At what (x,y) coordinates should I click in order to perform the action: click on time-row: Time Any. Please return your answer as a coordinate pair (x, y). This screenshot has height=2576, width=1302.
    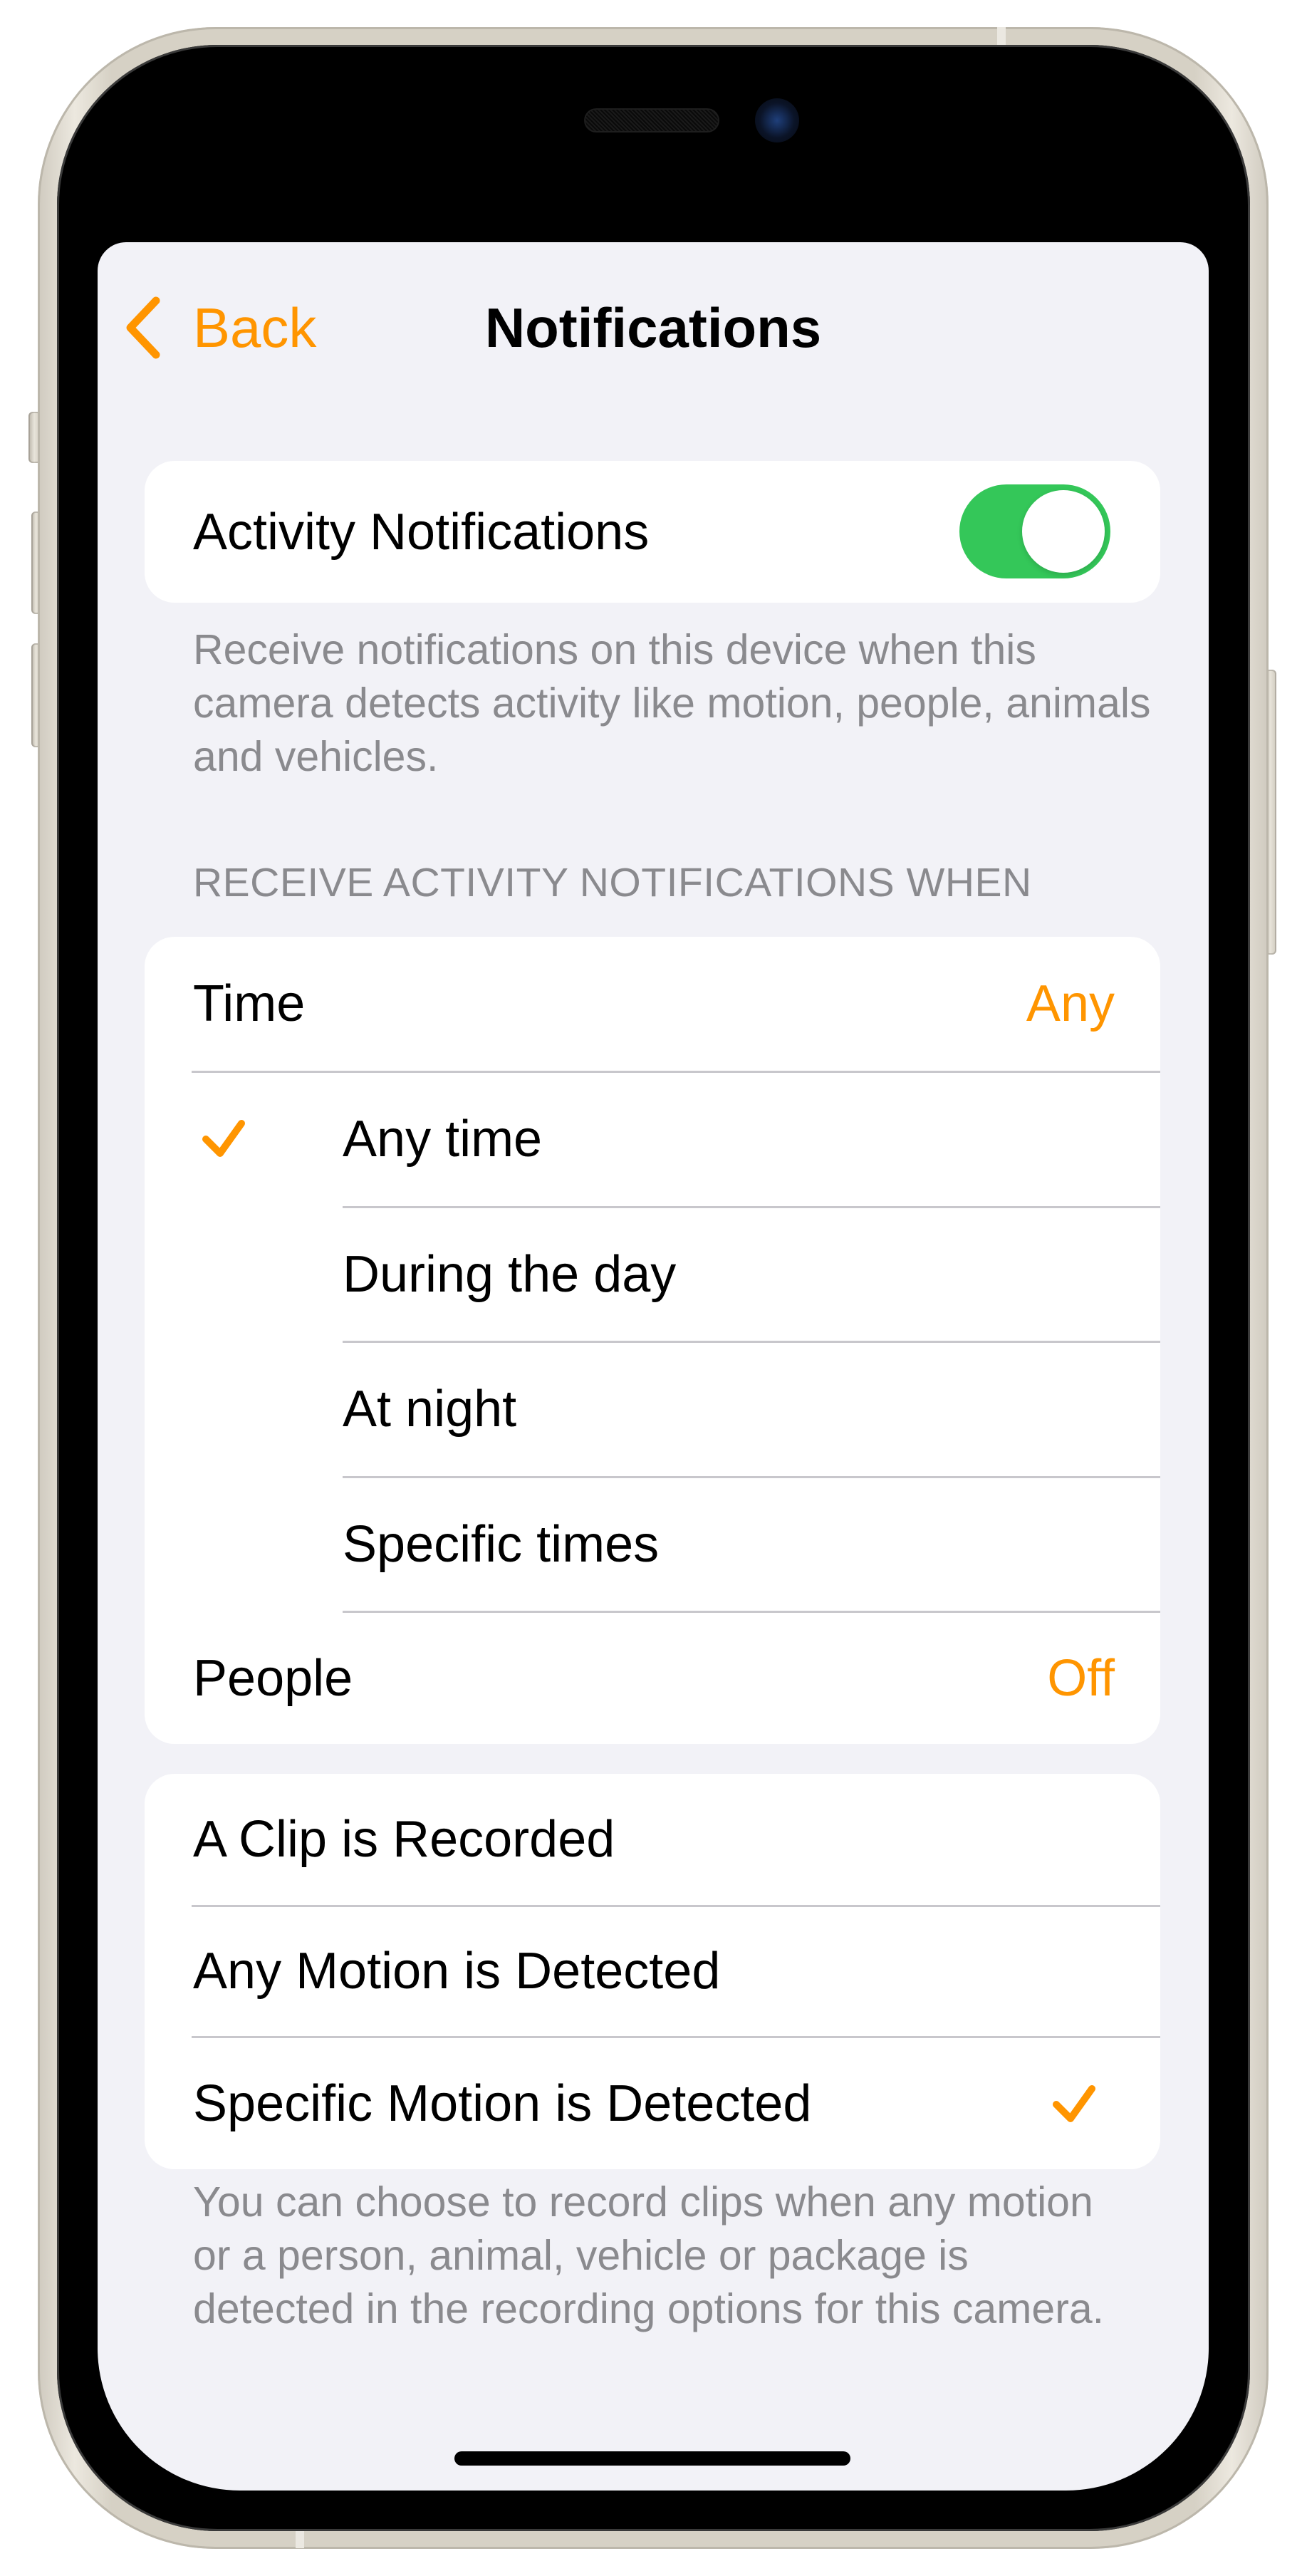
    Looking at the image, I should click on (652, 1004).